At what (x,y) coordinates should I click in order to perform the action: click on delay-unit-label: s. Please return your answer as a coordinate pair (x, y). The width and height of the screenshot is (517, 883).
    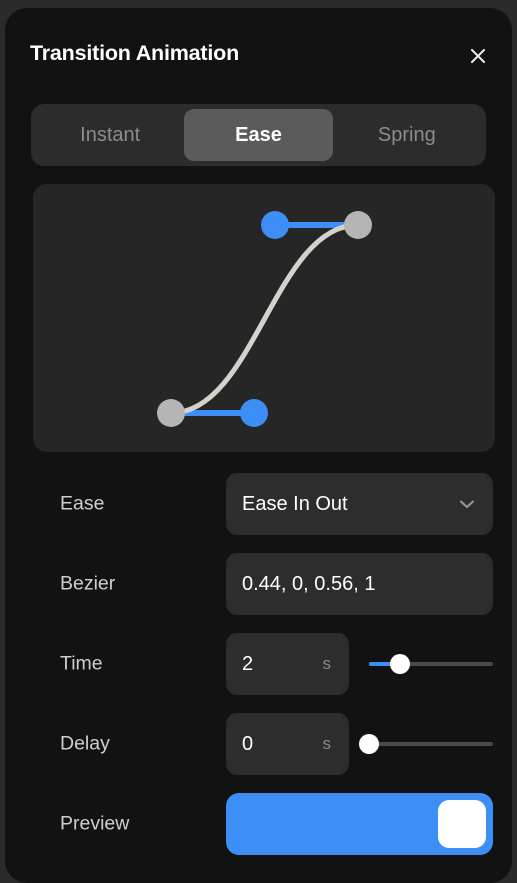
    Looking at the image, I should click on (327, 743).